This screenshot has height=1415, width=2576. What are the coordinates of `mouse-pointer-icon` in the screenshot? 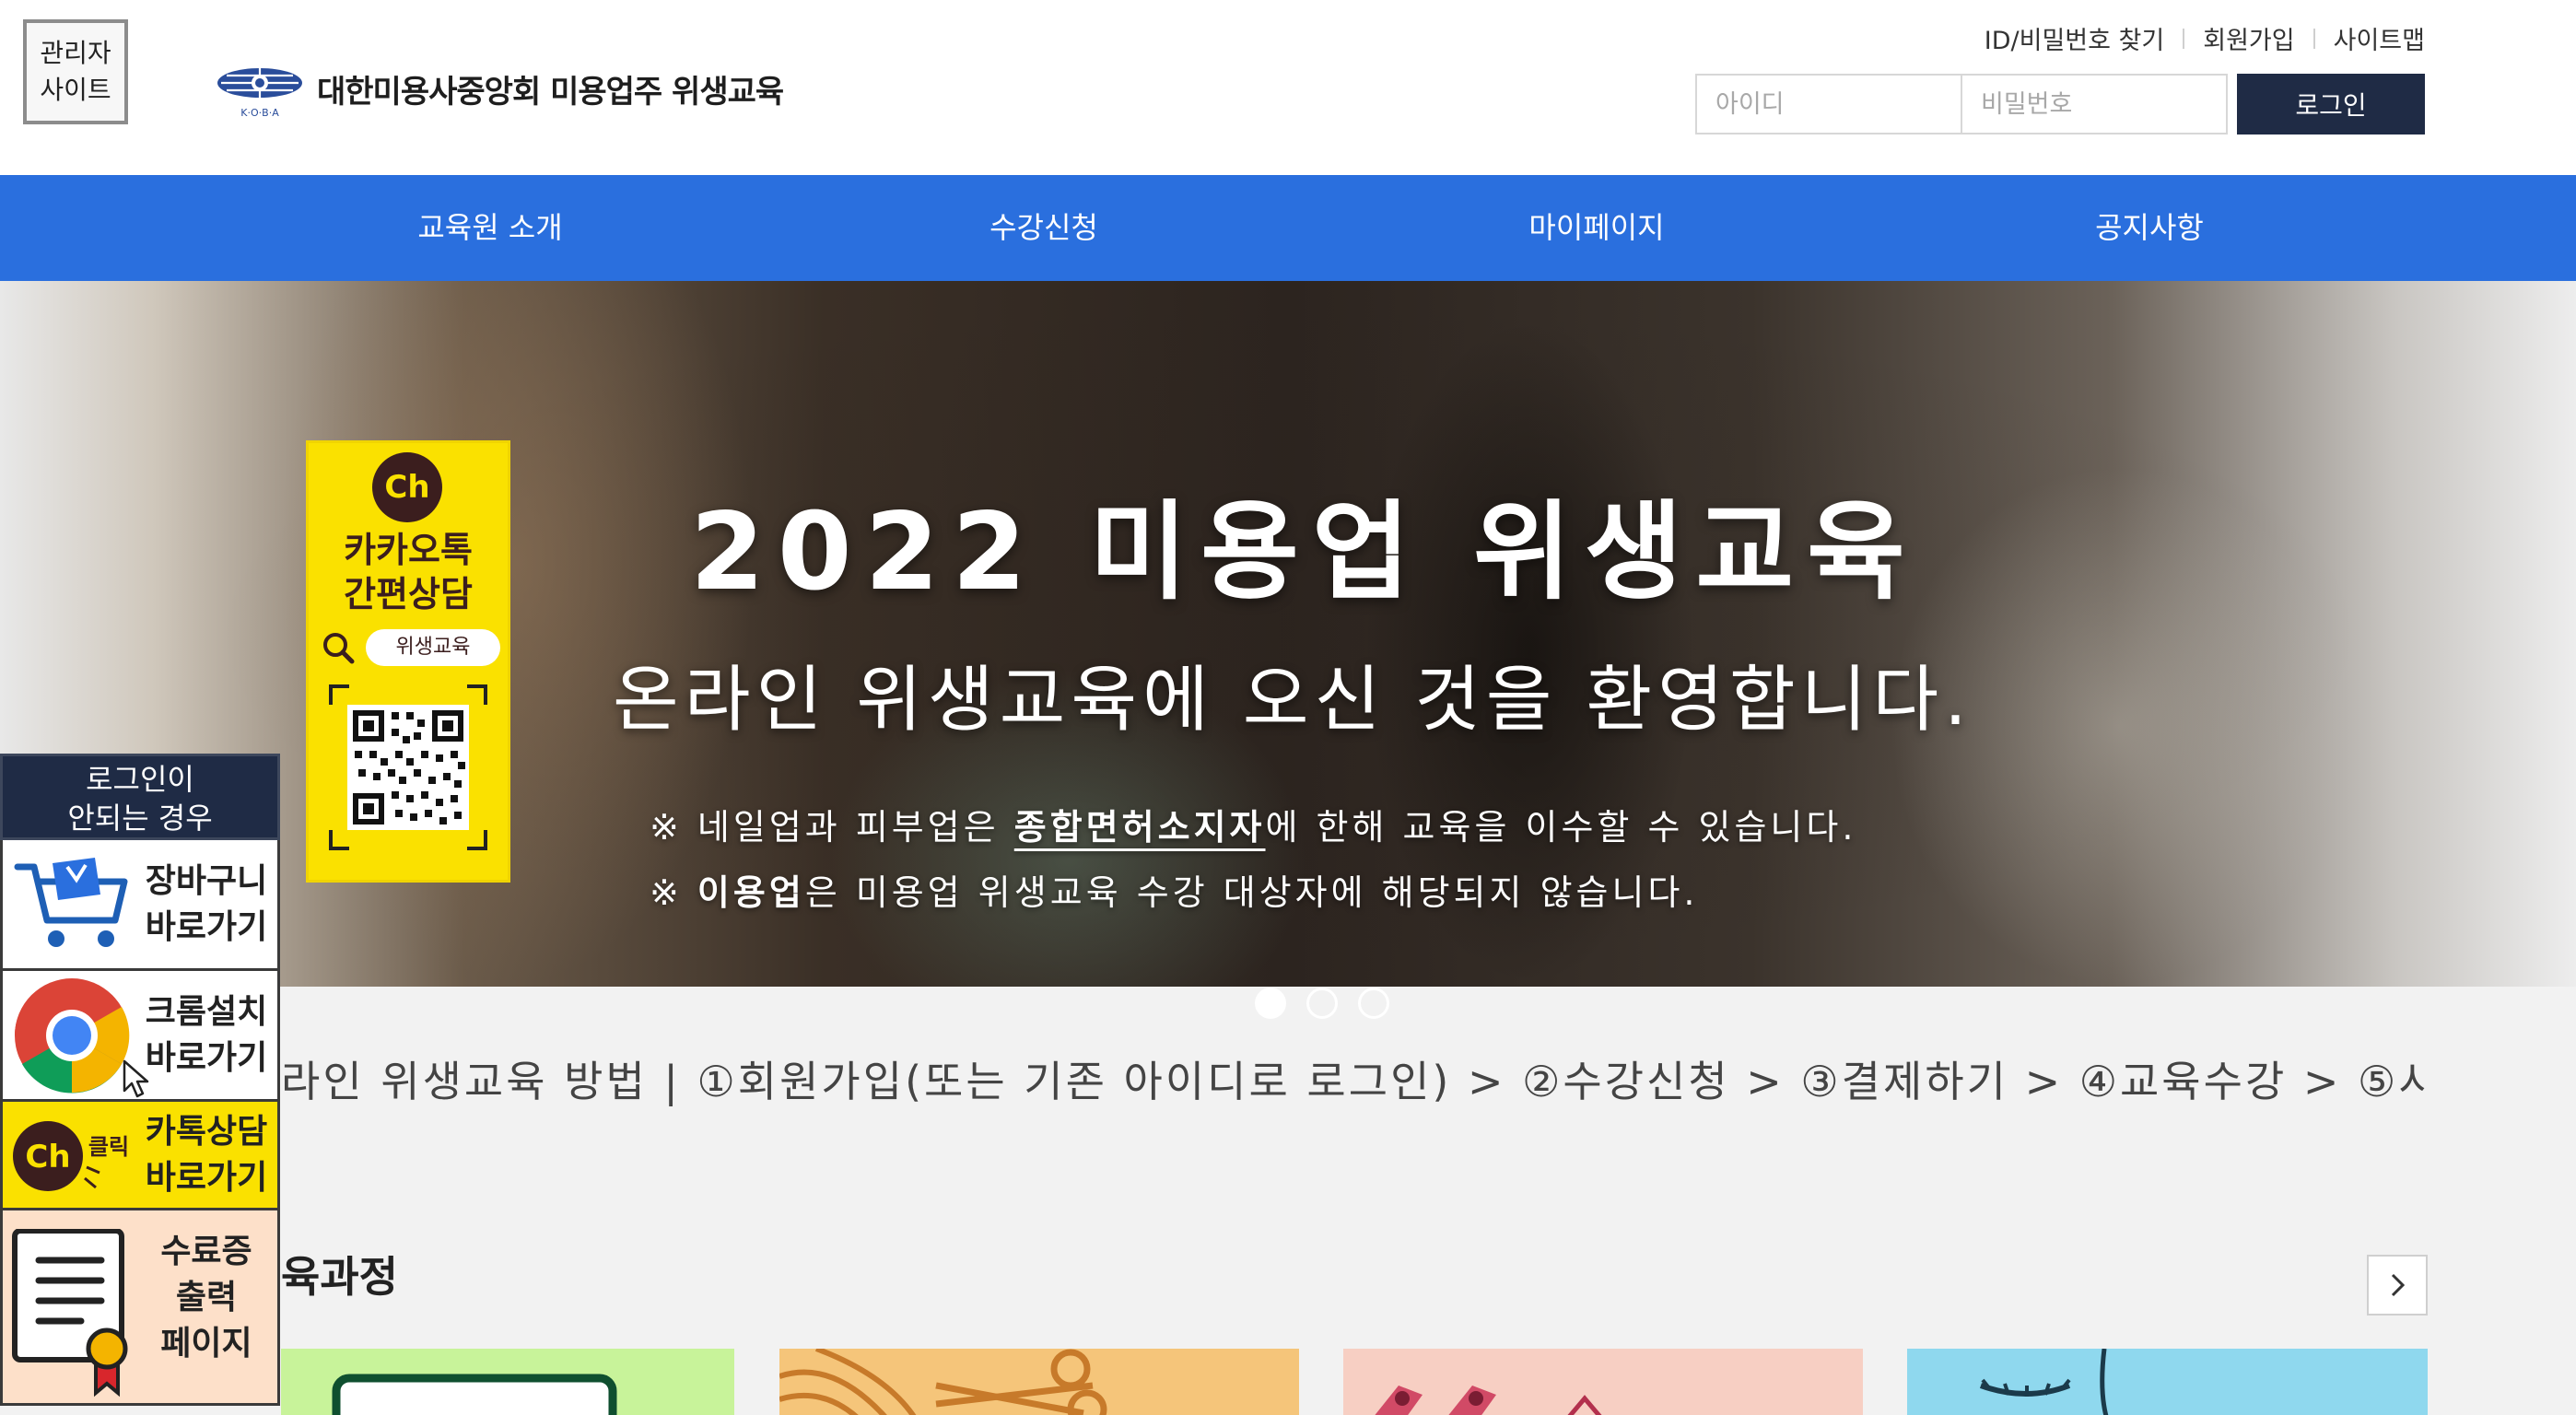 It's located at (136, 1078).